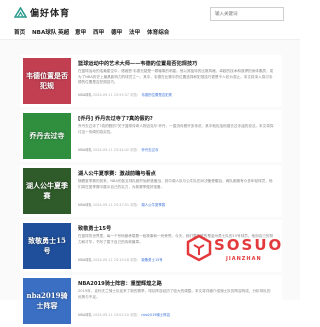  I want to click on nav-item-sports-general: 体育综合, so click(158, 32).